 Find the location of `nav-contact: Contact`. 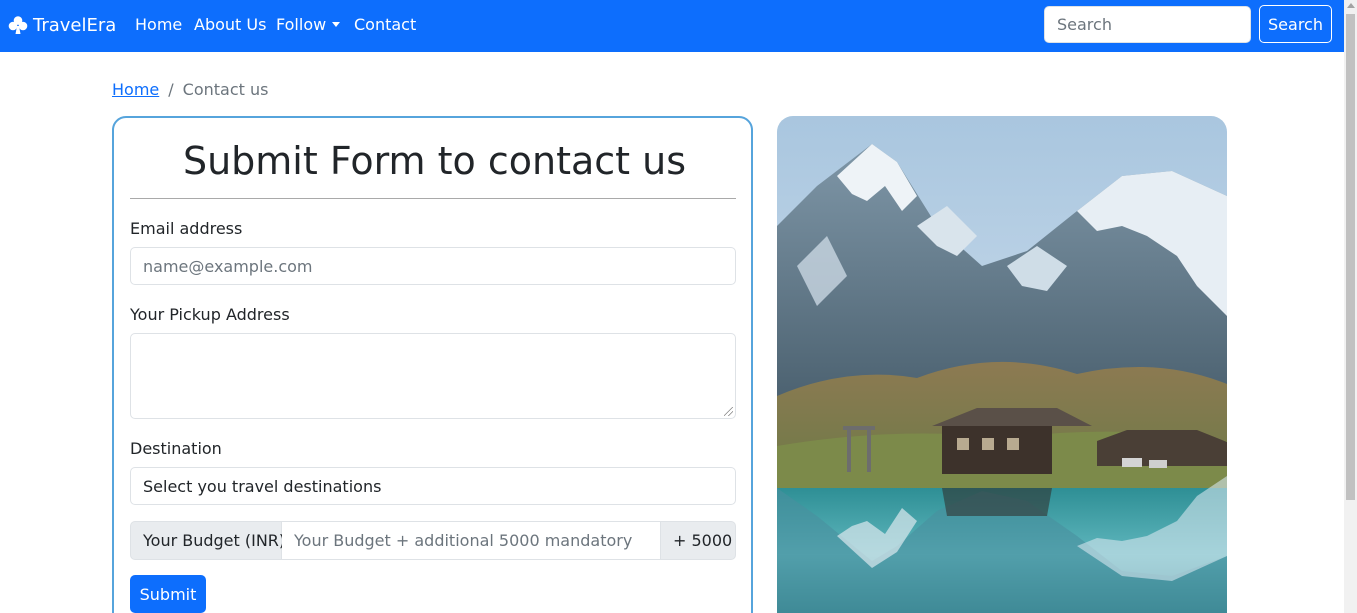

nav-contact: Contact is located at coordinates (385, 25).